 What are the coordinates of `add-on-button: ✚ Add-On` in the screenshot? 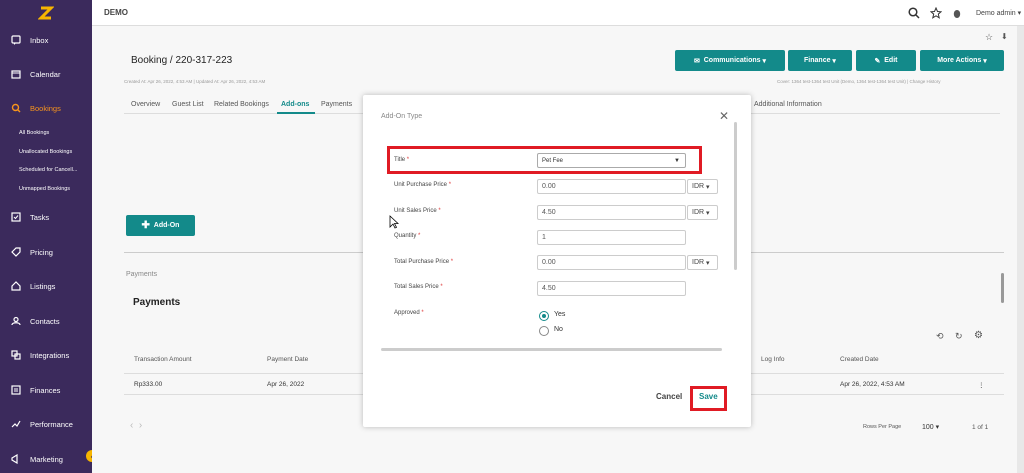 It's located at (160, 225).